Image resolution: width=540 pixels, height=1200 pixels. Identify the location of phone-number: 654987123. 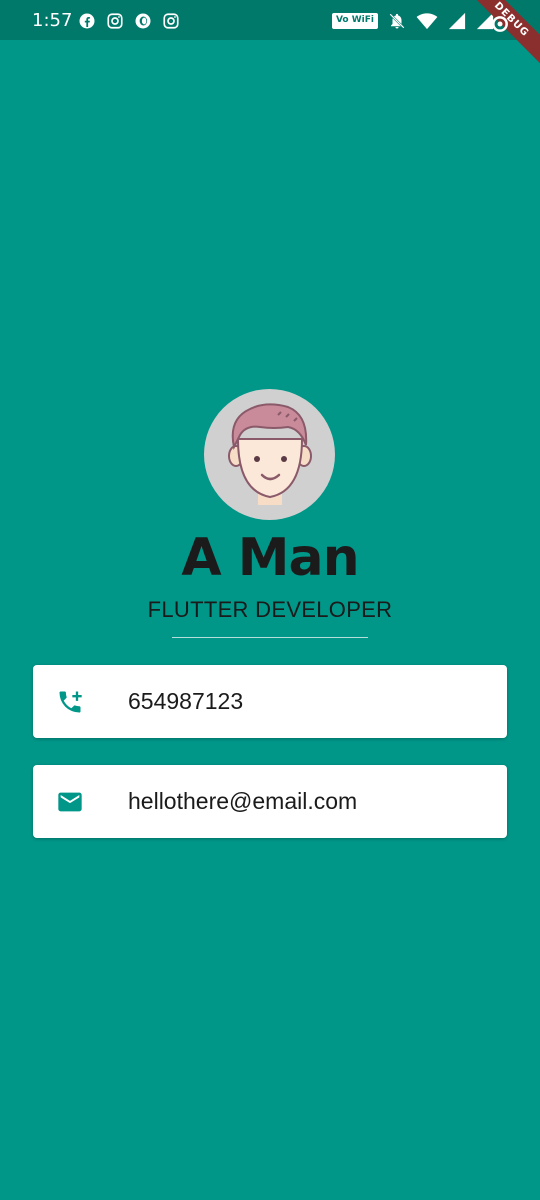
(186, 701).